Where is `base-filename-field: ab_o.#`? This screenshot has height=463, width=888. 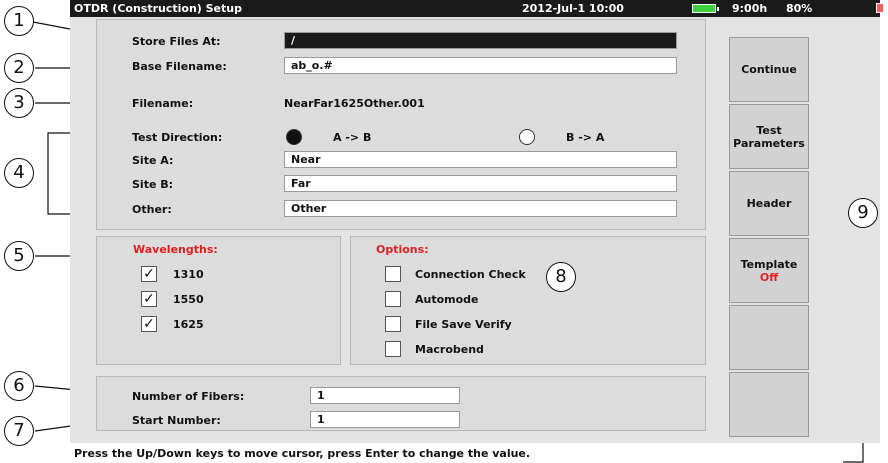 base-filename-field: ab_o.# is located at coordinates (480, 65).